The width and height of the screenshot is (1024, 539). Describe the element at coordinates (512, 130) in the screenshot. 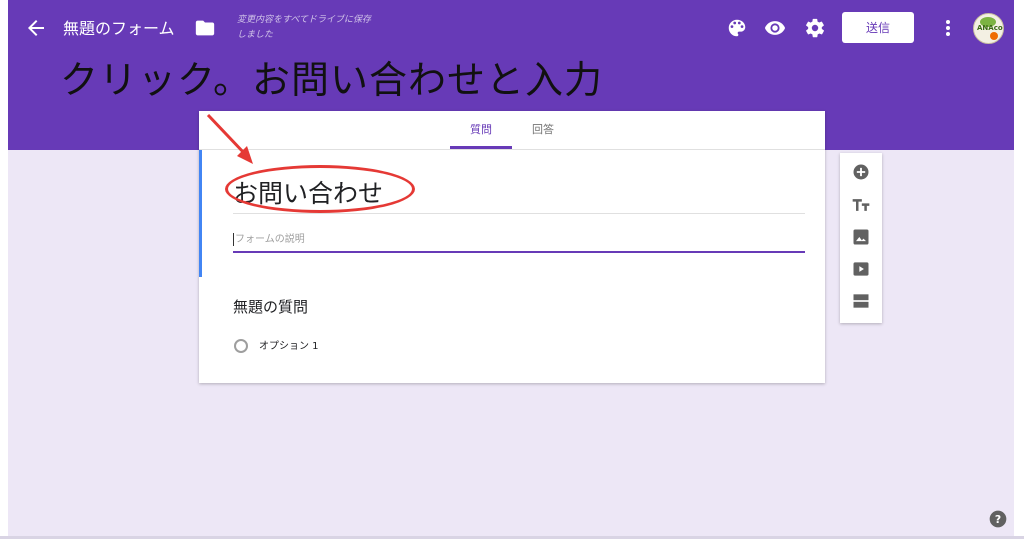

I see `tab-bar: 質問 回答` at that location.